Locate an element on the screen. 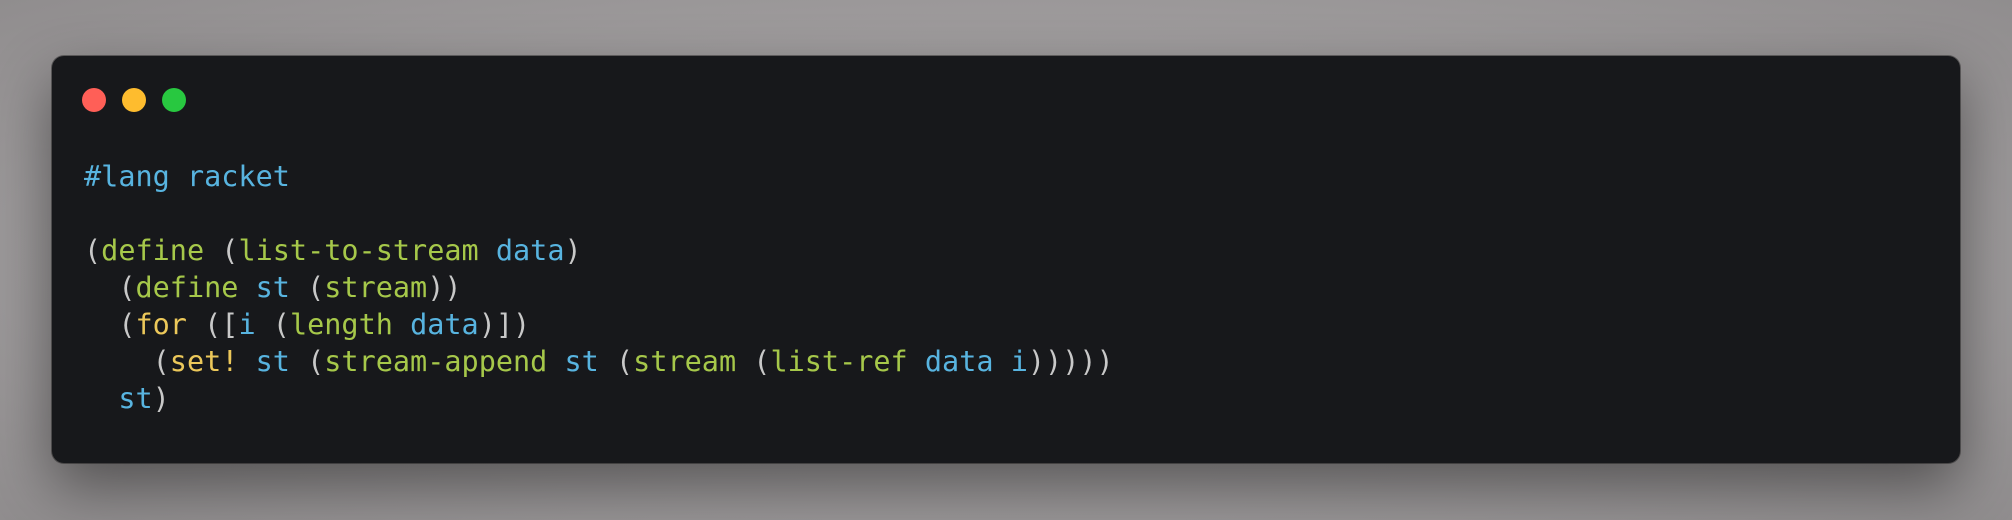  code-token: ))))) is located at coordinates (1070, 361).